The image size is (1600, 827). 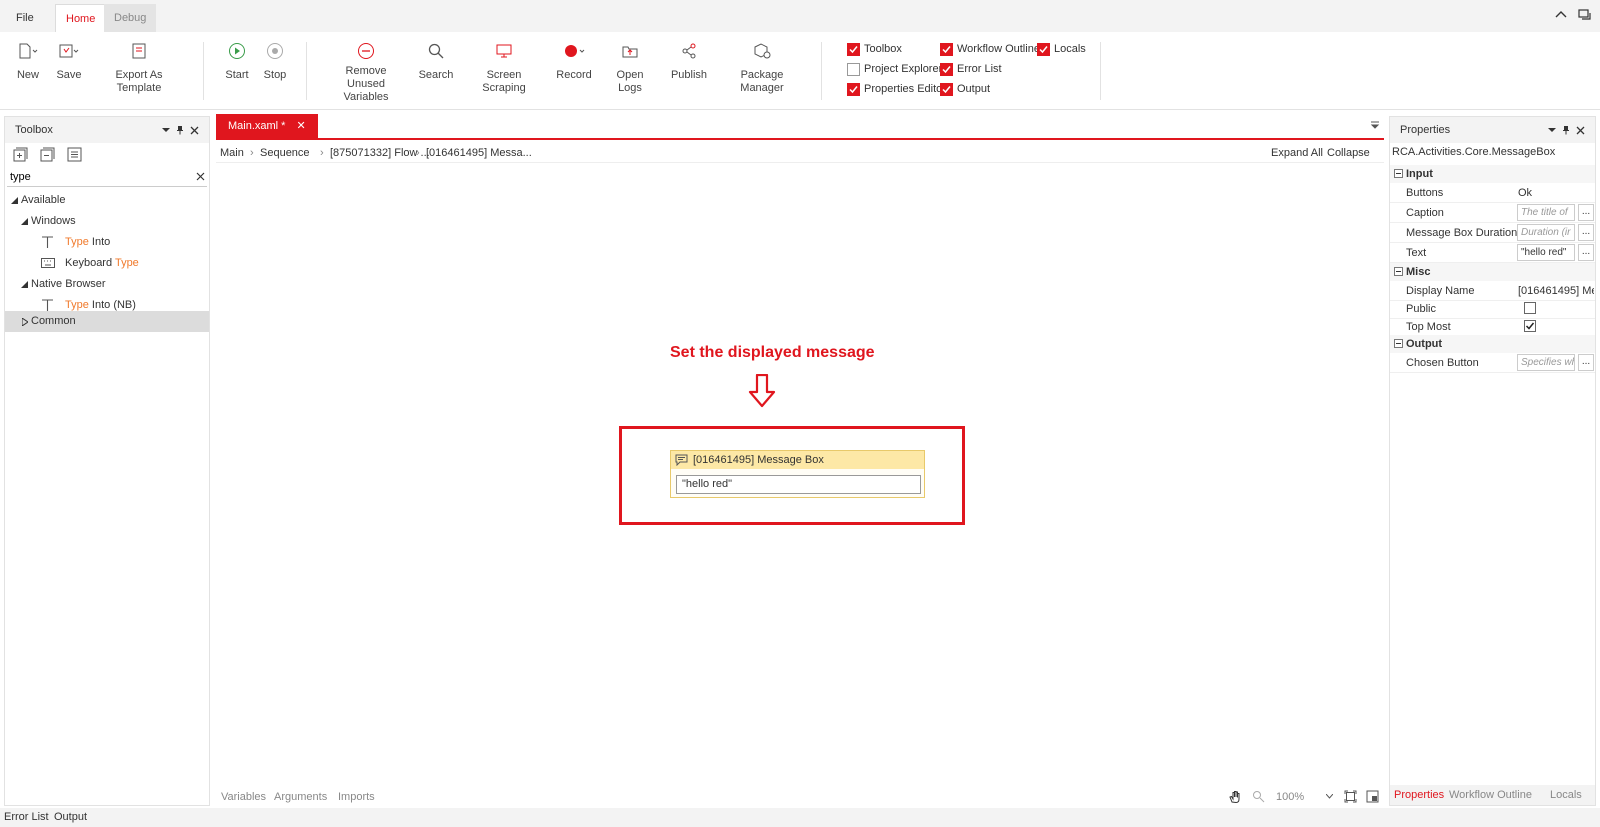 What do you see at coordinates (69, 61) in the screenshot?
I see `save-button: Save` at bounding box center [69, 61].